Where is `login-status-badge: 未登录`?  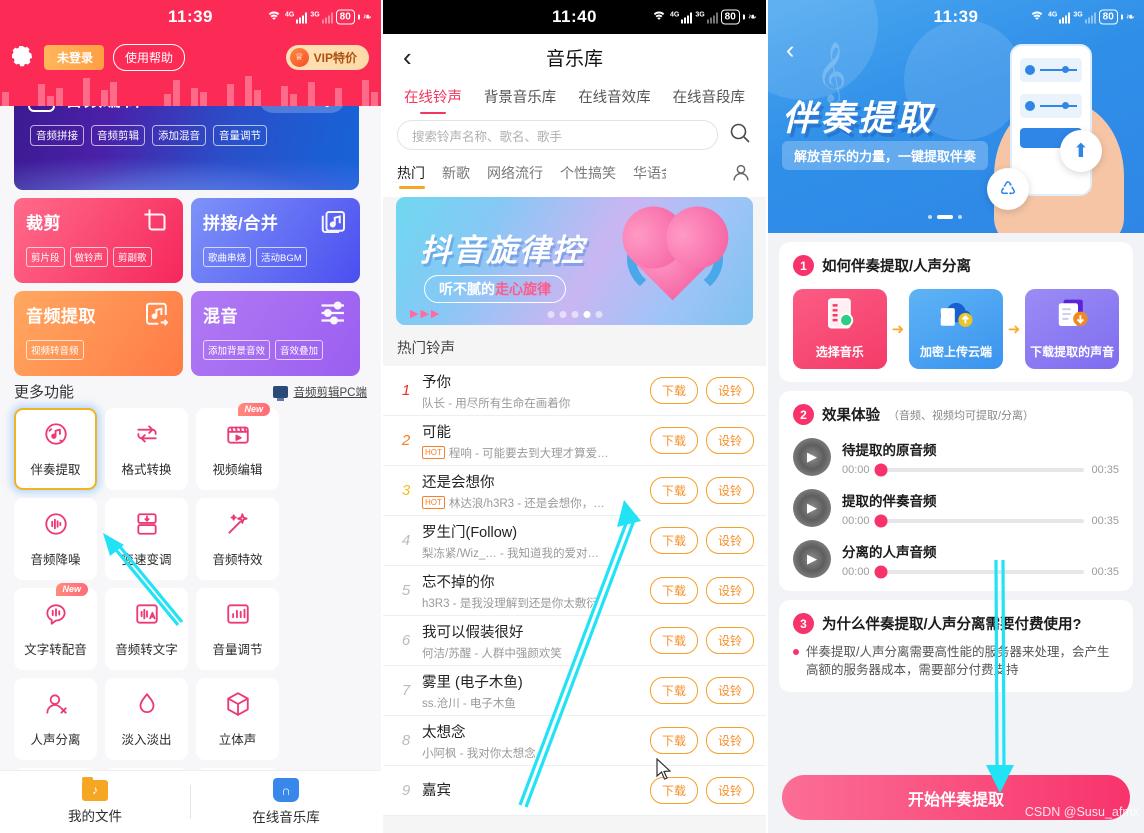
login-status-badge: 未登录 is located at coordinates (74, 57).